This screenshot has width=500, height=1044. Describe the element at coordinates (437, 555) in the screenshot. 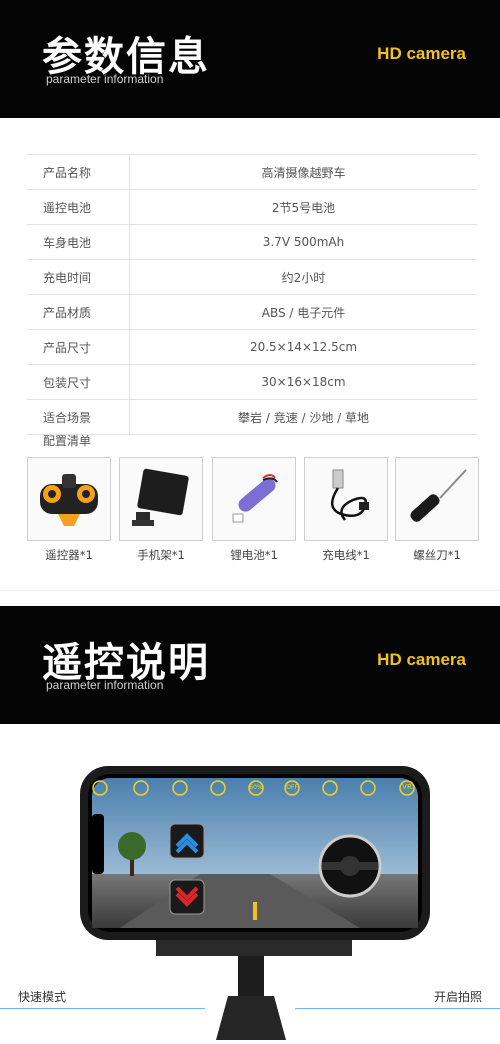

I see `config-item-label: 螺丝刀*1` at that location.